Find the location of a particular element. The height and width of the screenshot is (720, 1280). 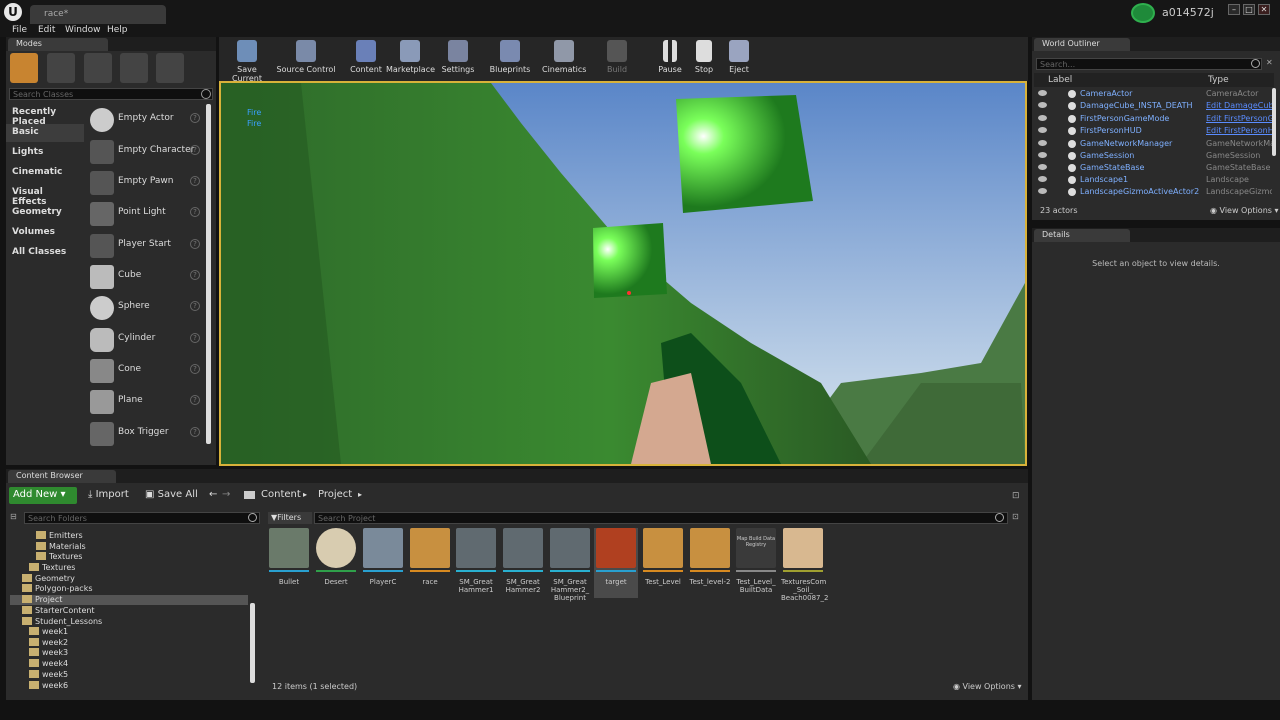

category-basic: Basic is located at coordinates (45, 133).